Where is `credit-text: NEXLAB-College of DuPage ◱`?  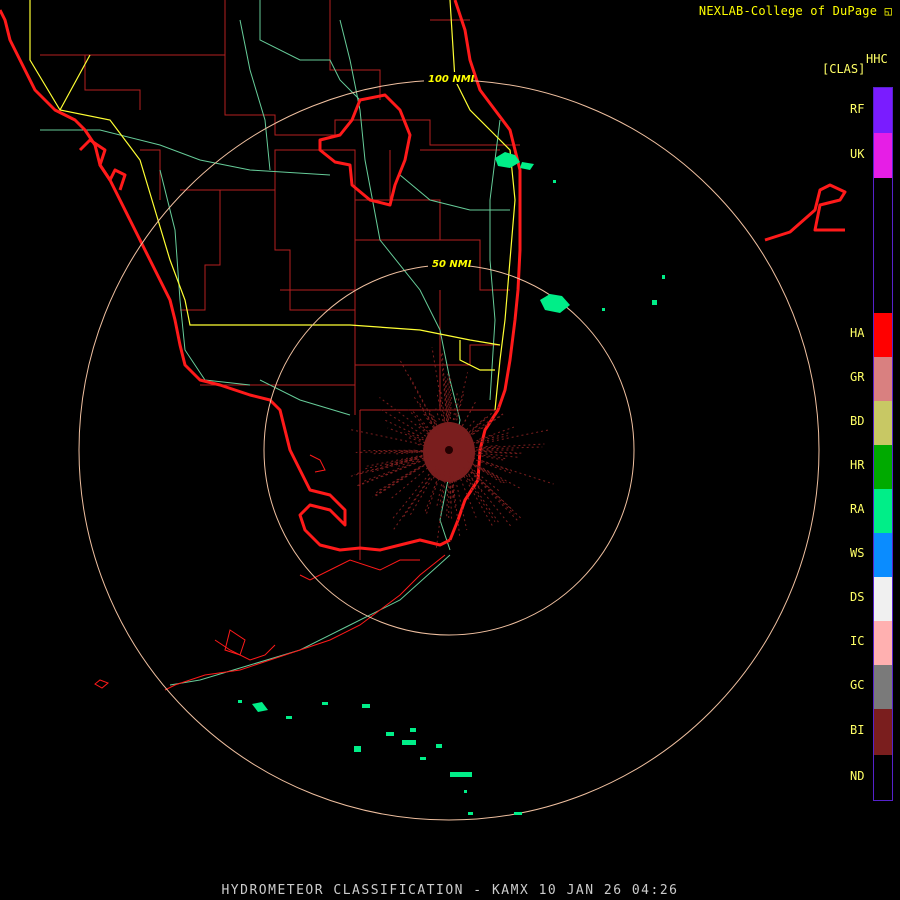
credit-text: NEXLAB-College of DuPage ◱ is located at coordinates (795, 11).